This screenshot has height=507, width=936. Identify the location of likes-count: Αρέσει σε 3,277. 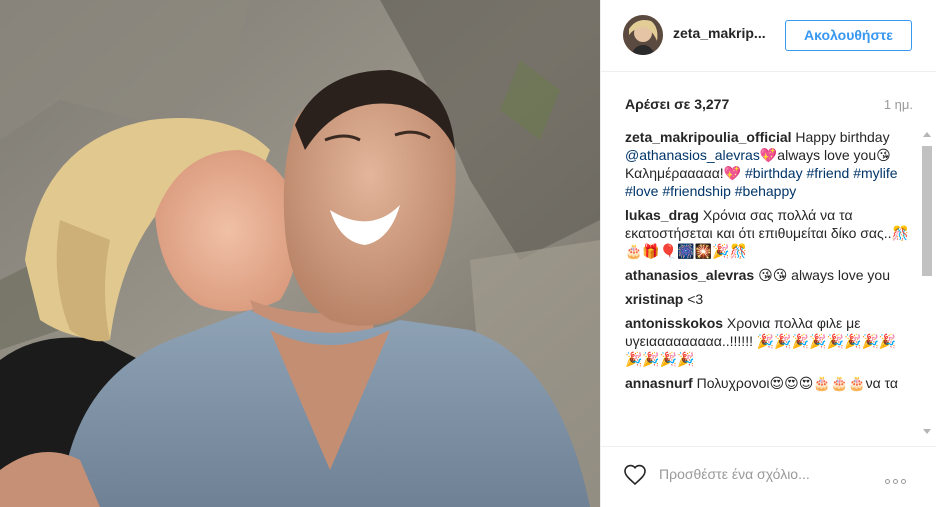
(677, 104).